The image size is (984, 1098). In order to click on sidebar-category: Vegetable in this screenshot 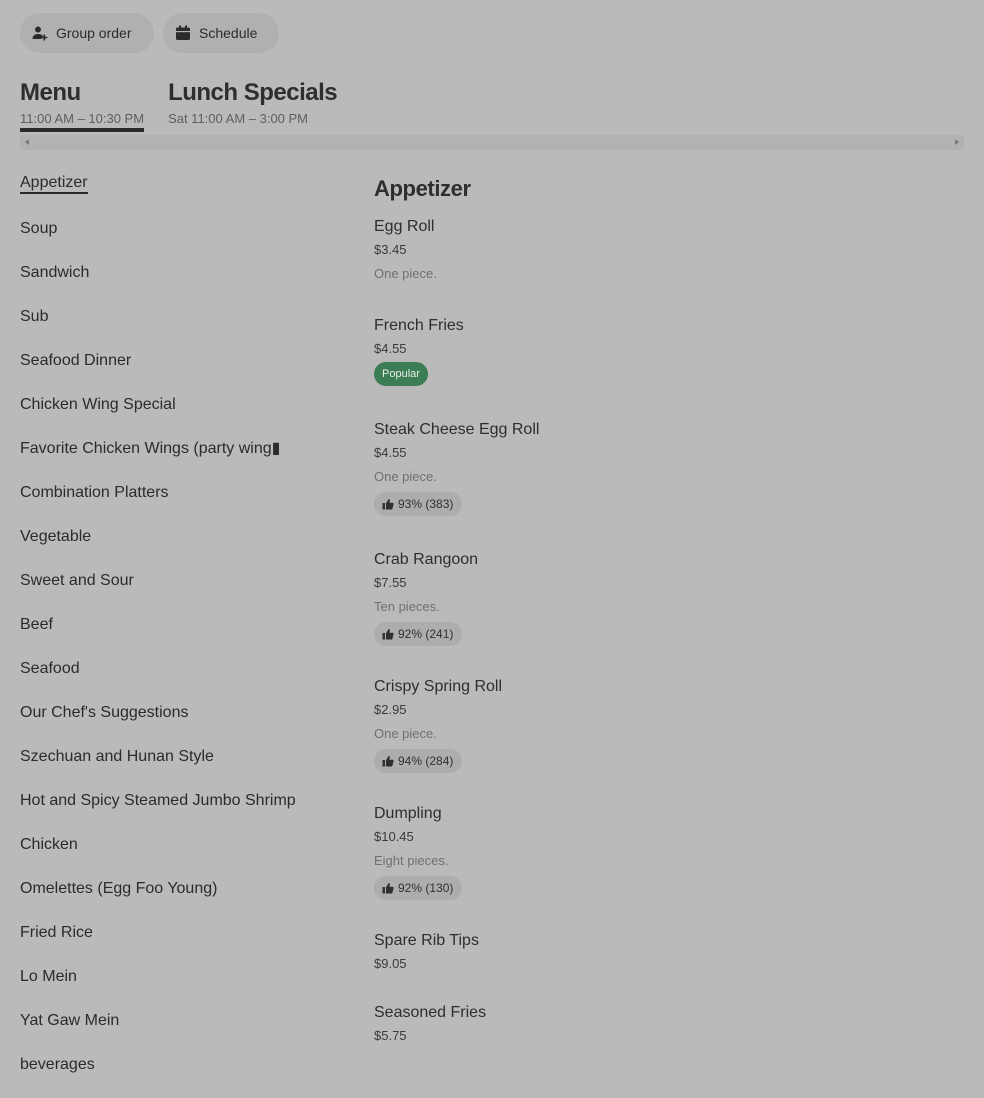, I will do `click(170, 548)`.